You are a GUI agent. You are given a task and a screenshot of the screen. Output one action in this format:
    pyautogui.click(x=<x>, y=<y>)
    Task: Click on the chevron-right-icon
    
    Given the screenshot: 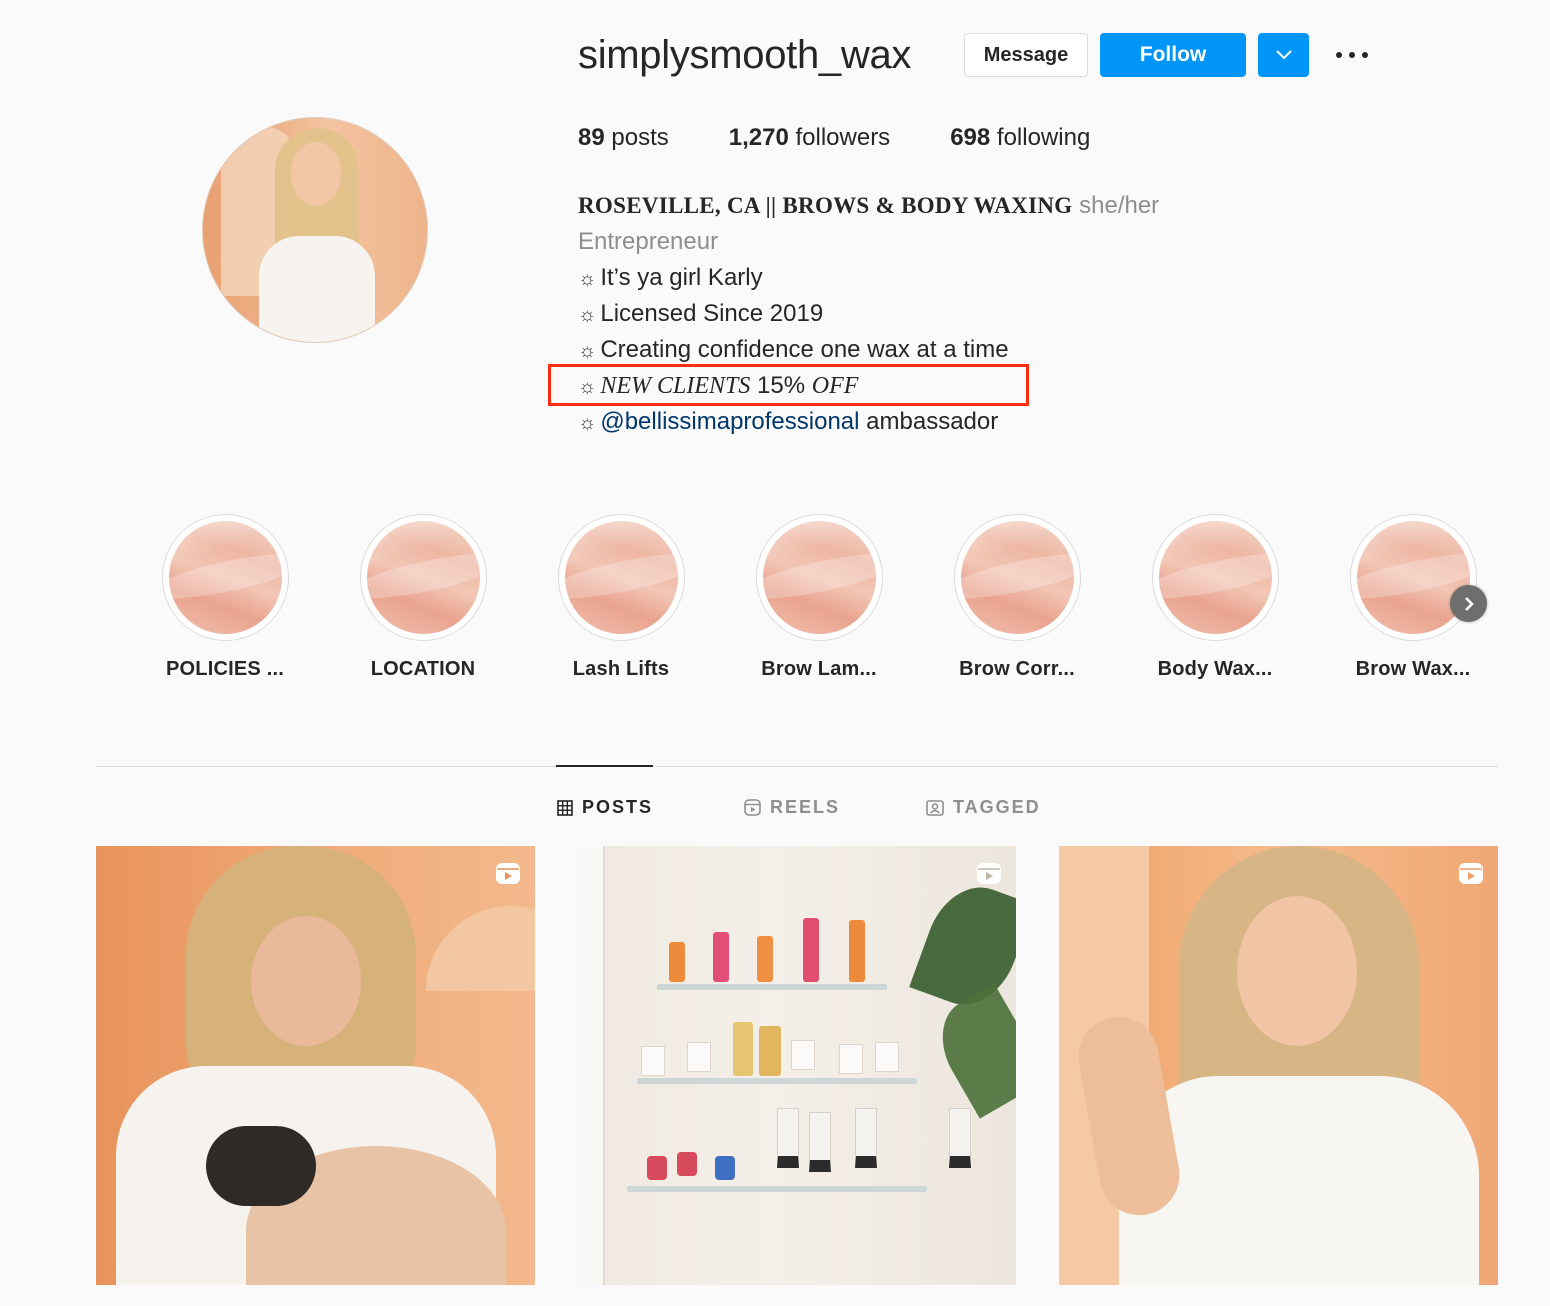 What is the action you would take?
    pyautogui.click(x=1469, y=603)
    